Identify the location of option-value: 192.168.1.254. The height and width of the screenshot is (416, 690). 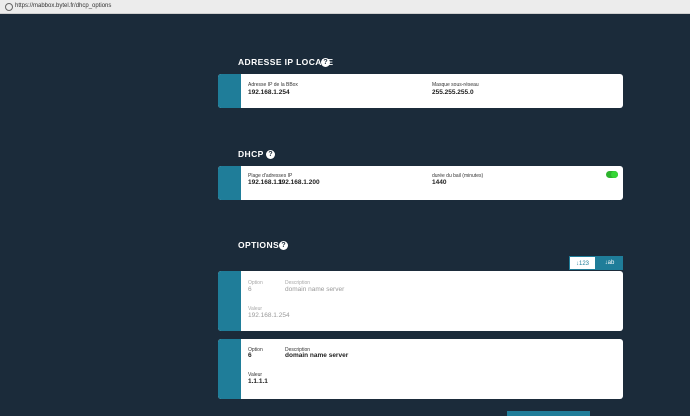
(269, 315).